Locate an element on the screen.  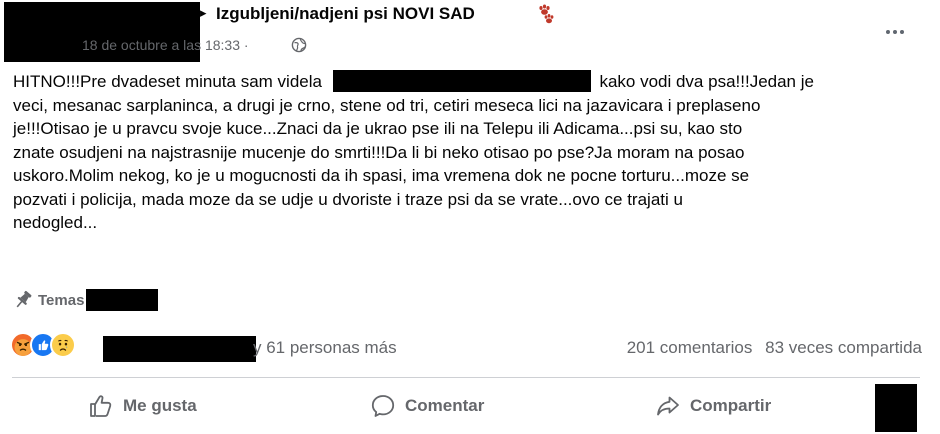
share-button: Compartir is located at coordinates (713, 406).